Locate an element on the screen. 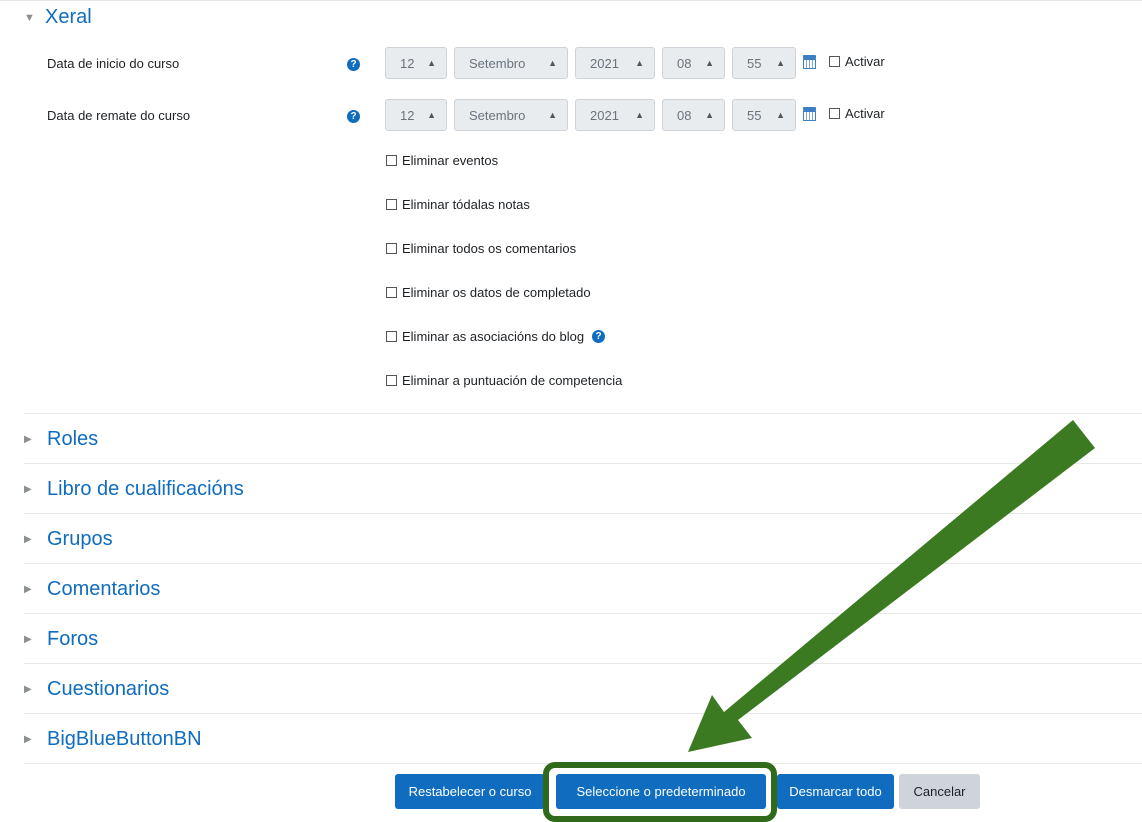 The image size is (1142, 822). section-comments: ▶ Comentarios is located at coordinates (92, 589).